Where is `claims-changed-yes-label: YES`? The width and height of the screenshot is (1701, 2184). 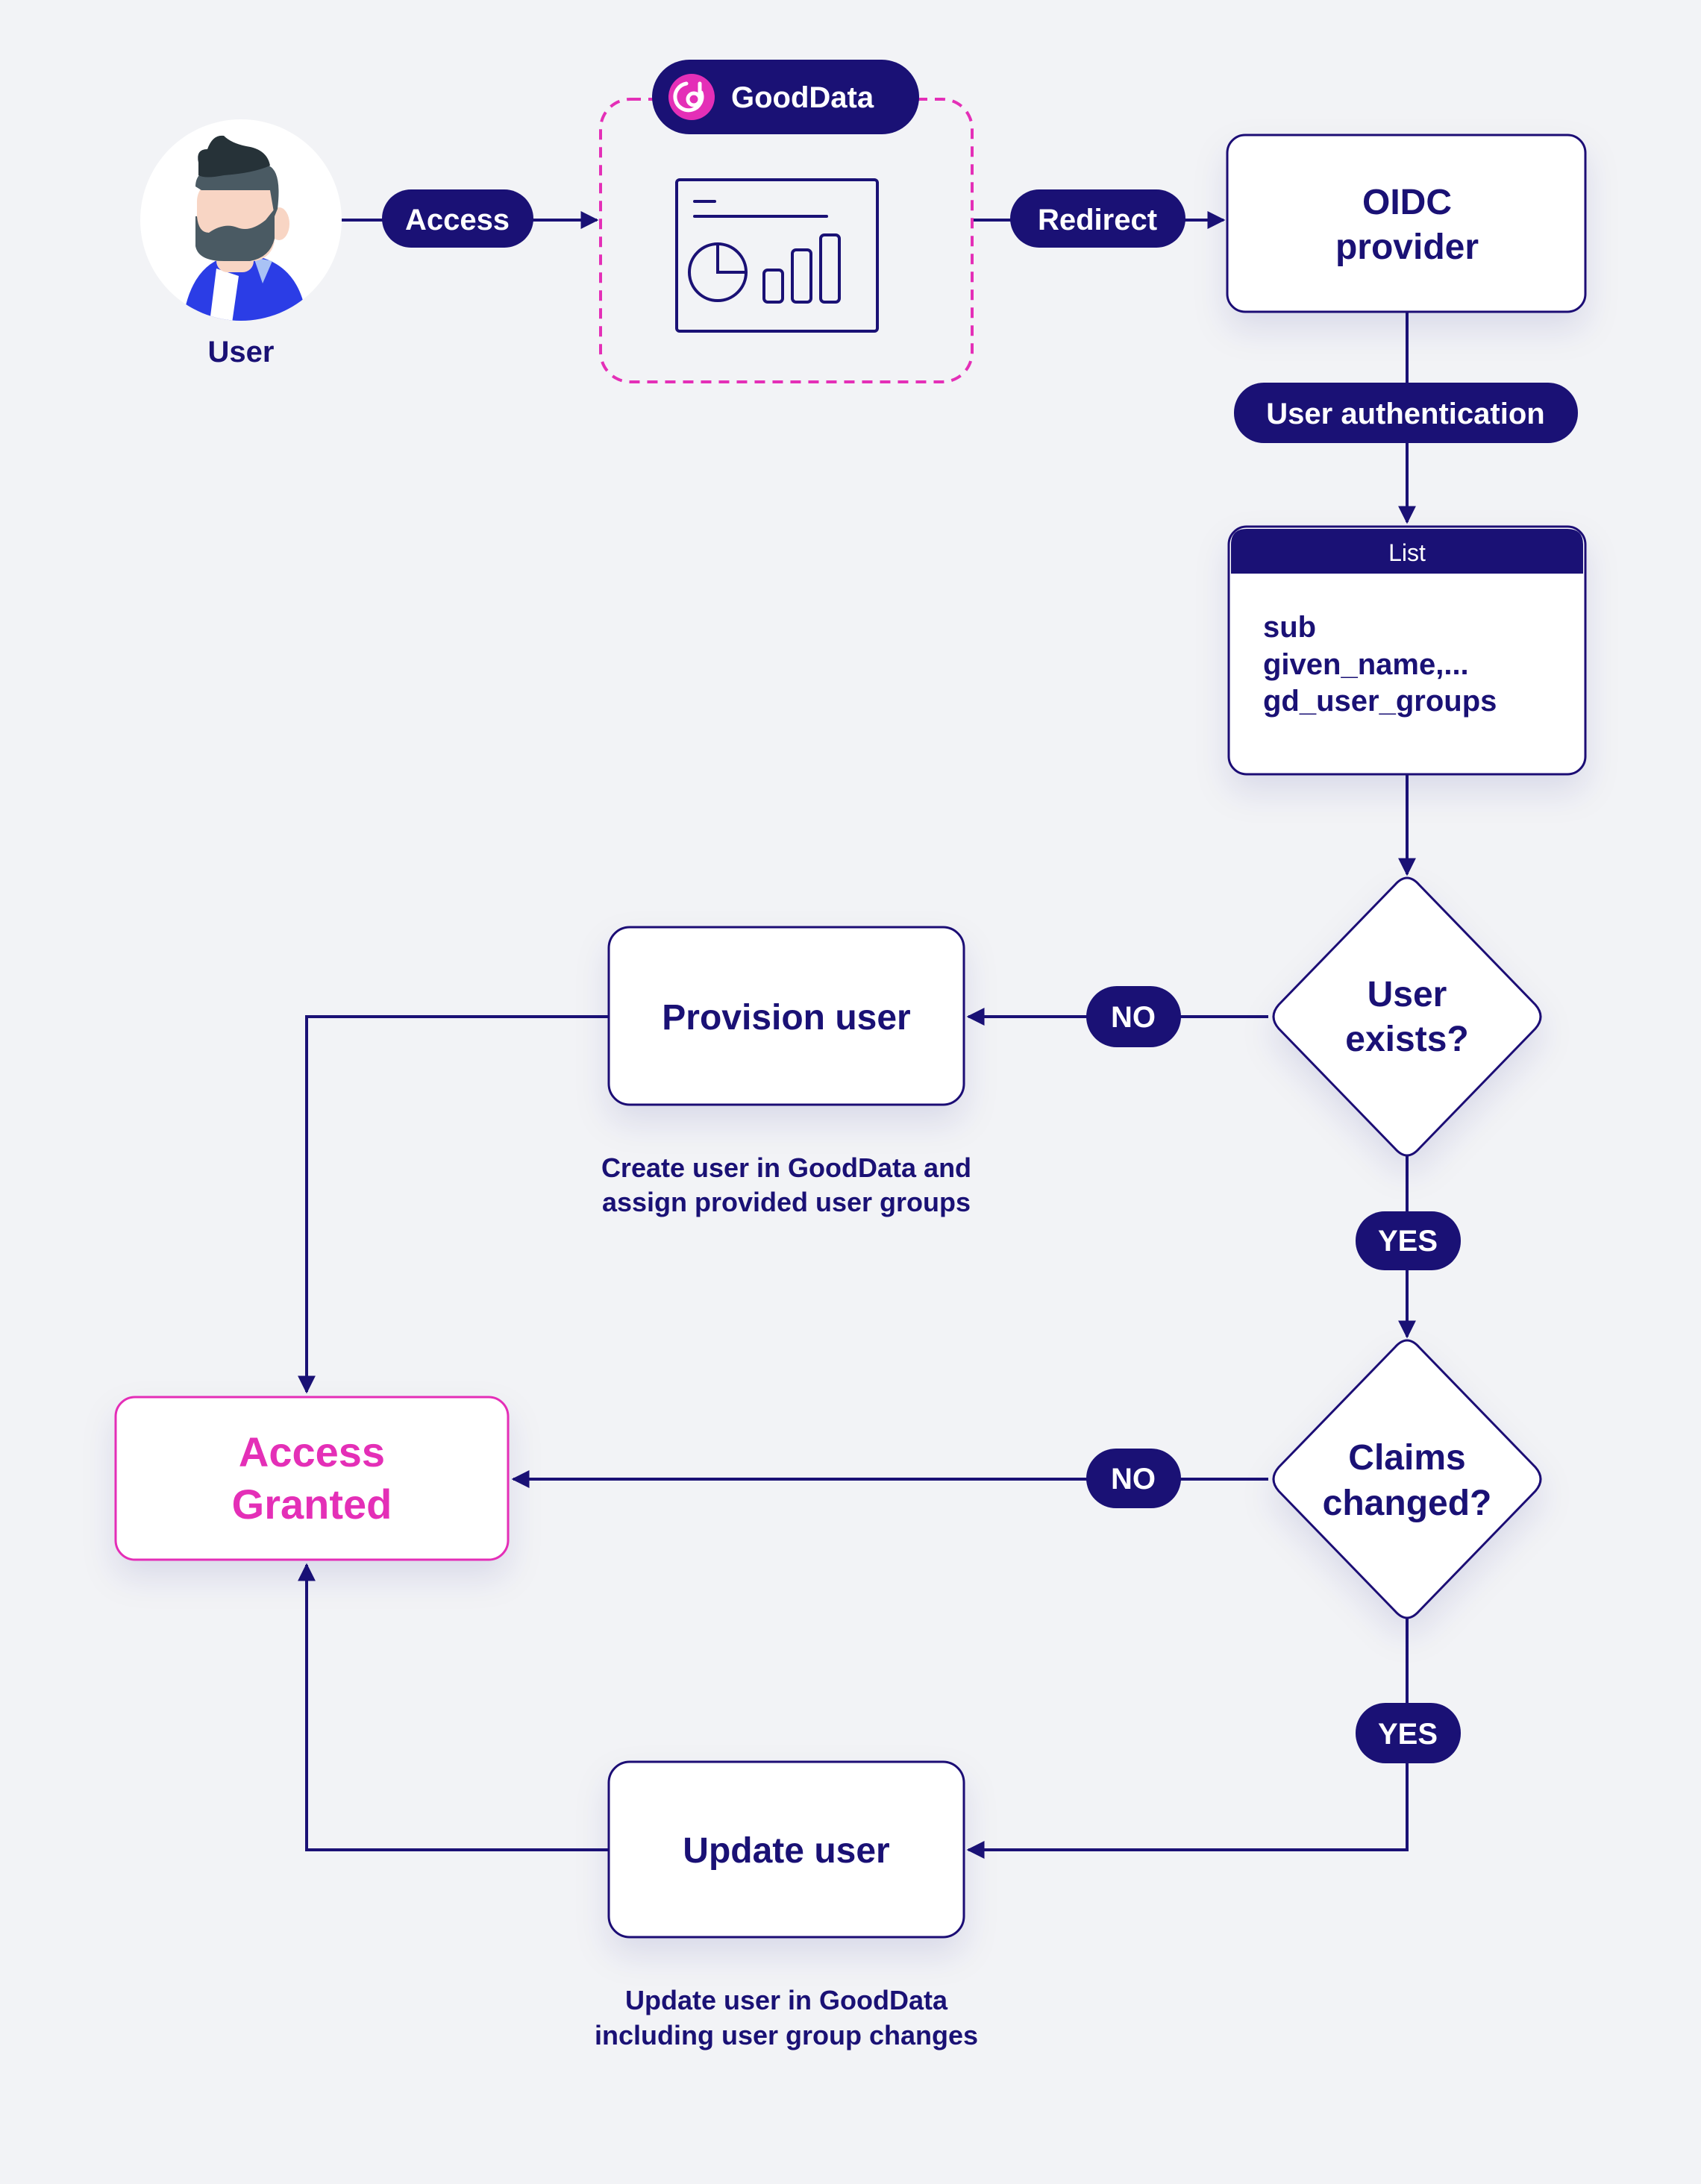
claims-changed-yes-label: YES is located at coordinates (1408, 1733).